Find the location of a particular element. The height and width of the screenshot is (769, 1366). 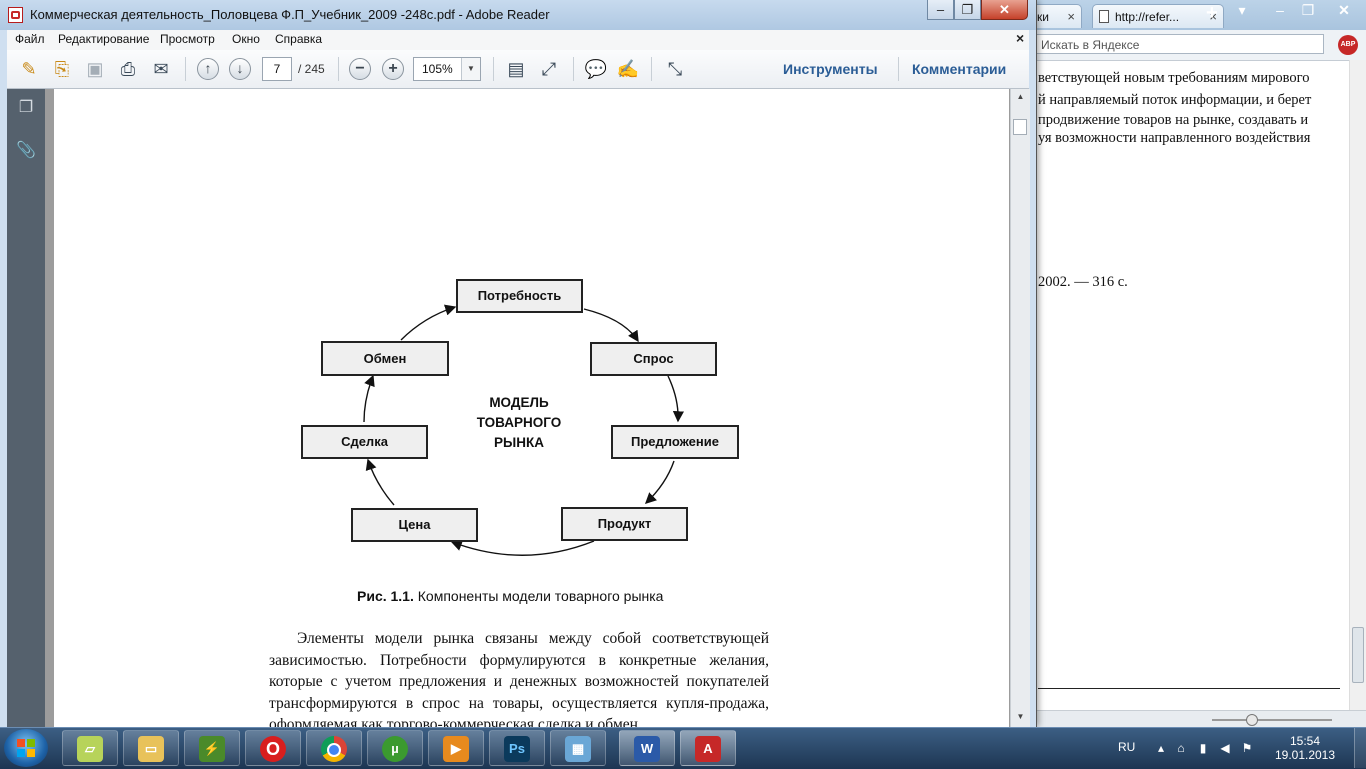

browser-statusbar is located at coordinates (1198, 719).